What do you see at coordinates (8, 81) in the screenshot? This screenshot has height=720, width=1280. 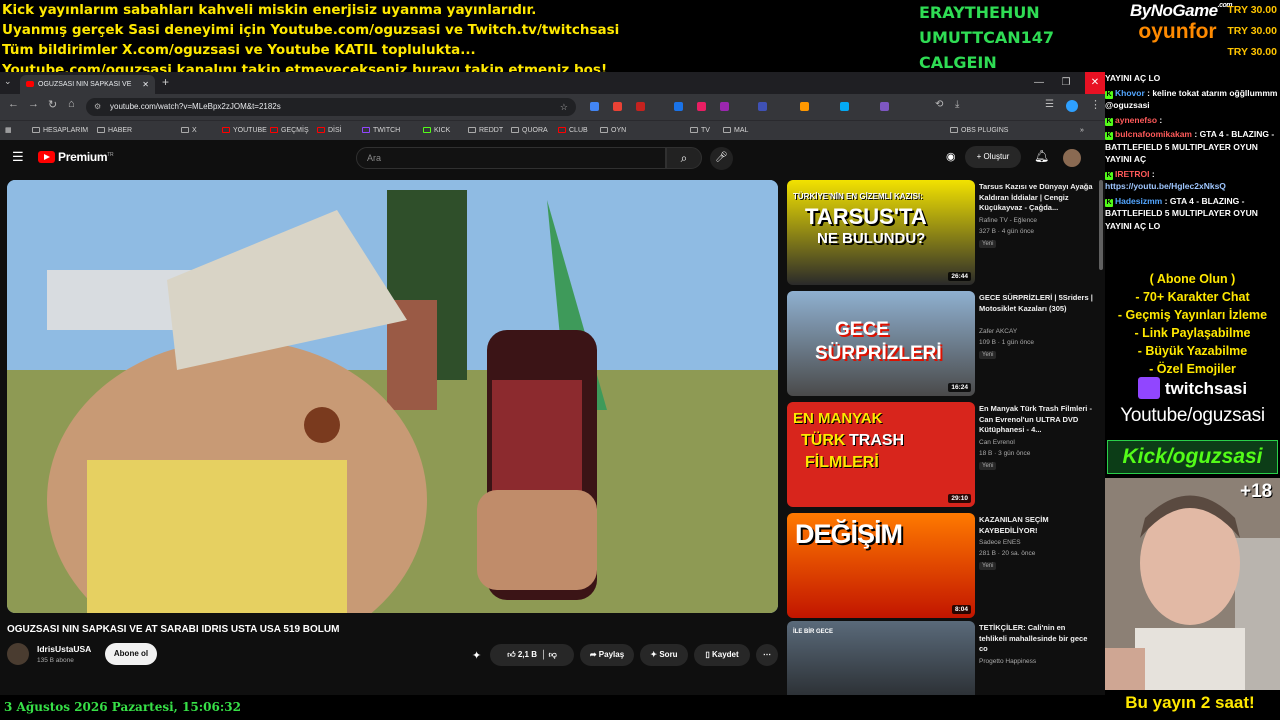 I see `tab-menu-icon: ⌄` at bounding box center [8, 81].